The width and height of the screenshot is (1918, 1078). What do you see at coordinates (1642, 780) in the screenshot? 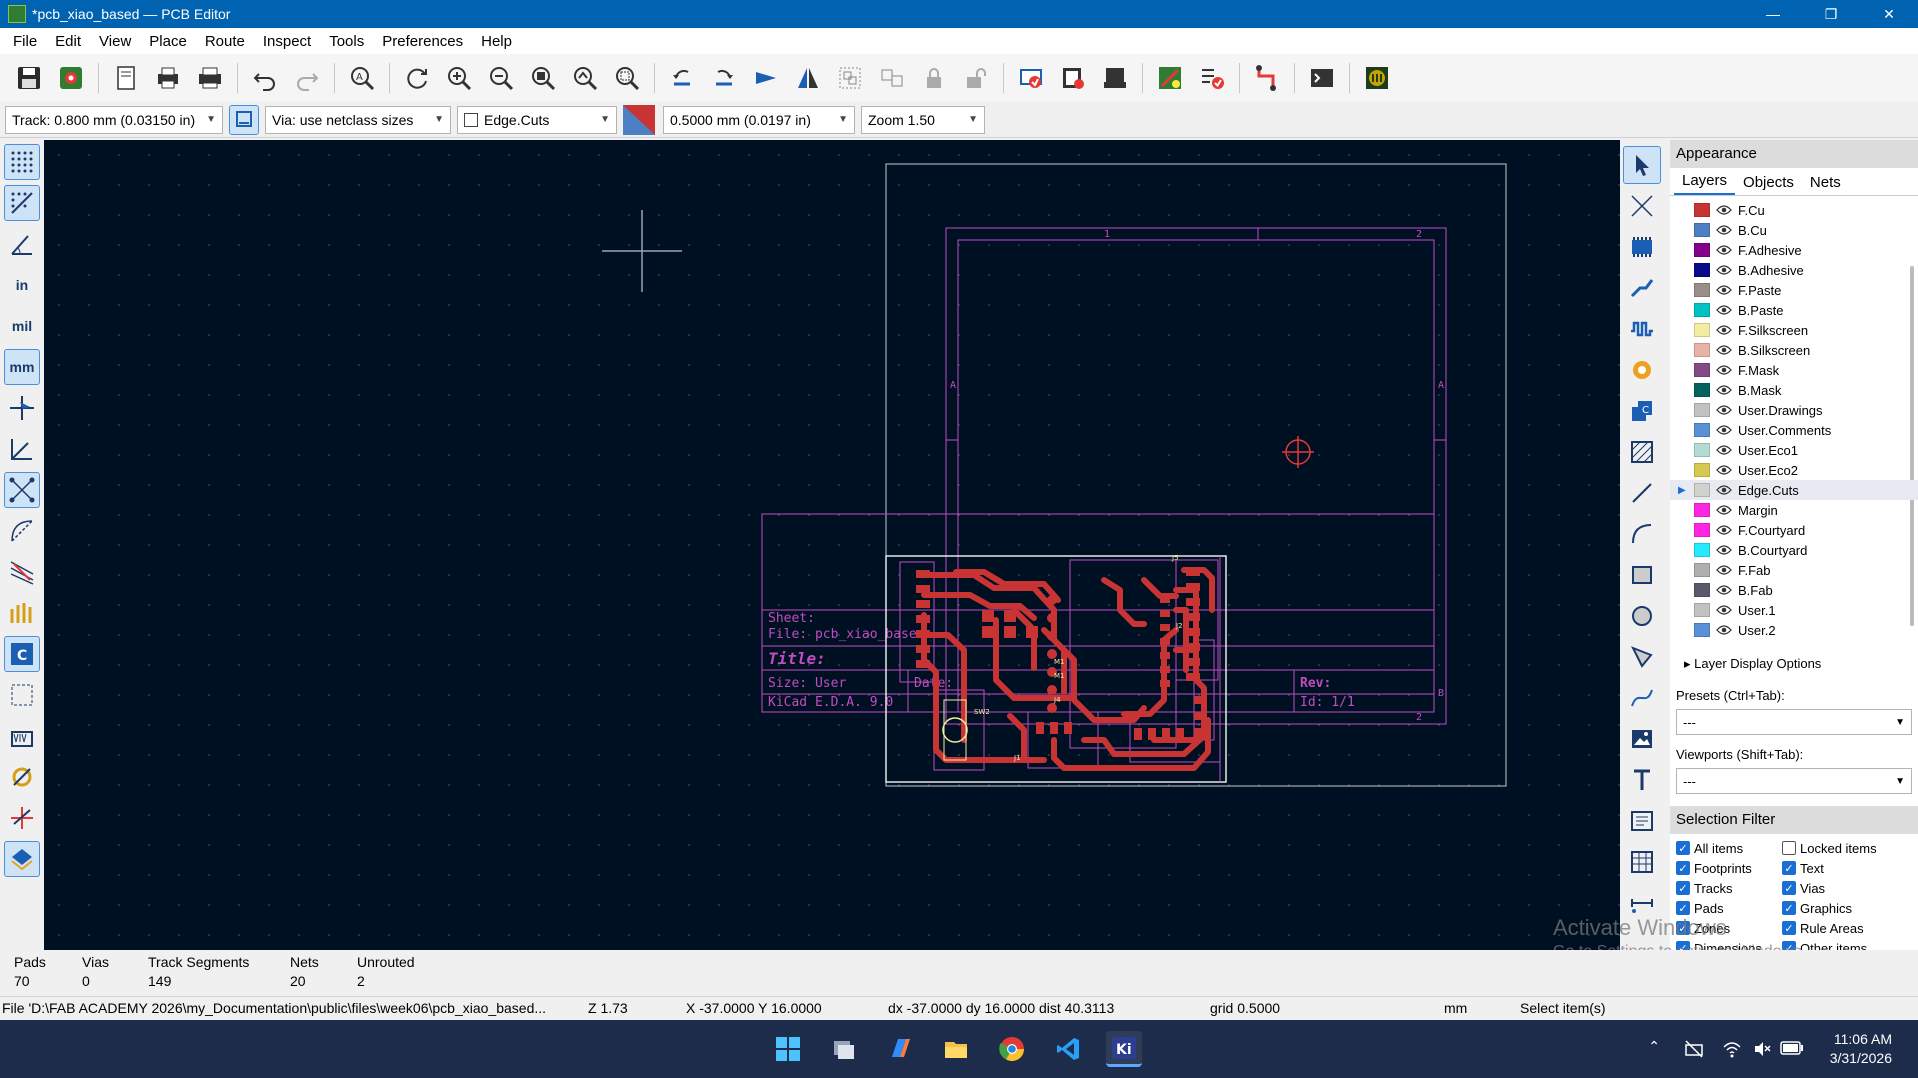
I see `text-icon` at bounding box center [1642, 780].